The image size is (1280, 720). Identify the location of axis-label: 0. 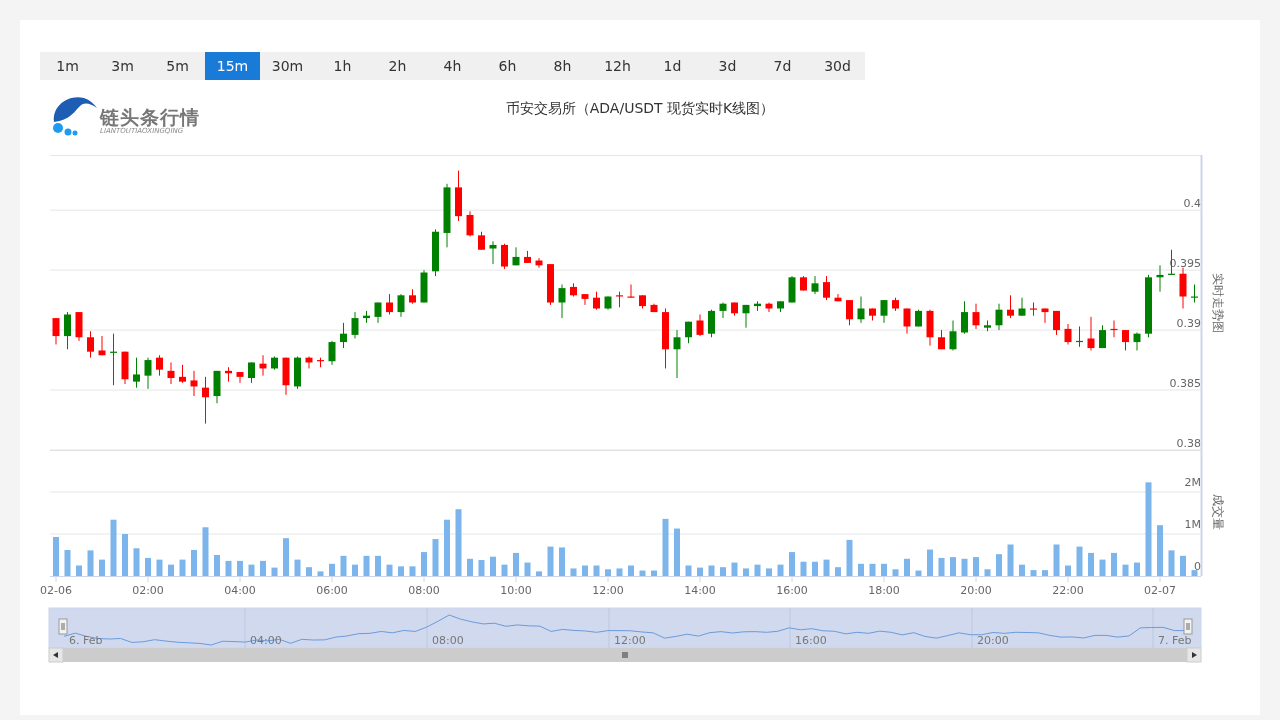
(1197, 566).